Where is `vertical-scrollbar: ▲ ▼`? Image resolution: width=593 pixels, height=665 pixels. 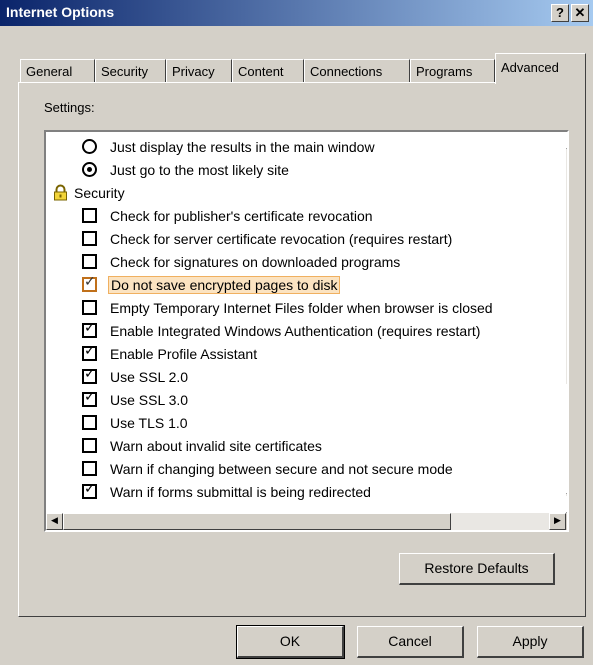
vertical-scrollbar: ▲ ▼ is located at coordinates (566, 322).